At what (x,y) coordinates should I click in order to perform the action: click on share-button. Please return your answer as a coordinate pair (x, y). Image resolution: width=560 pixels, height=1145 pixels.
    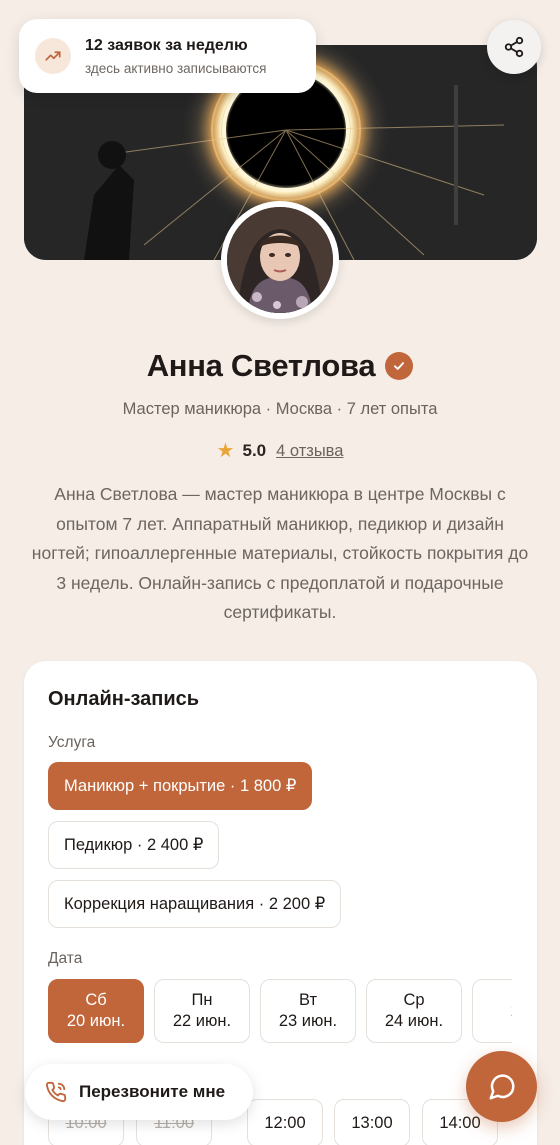
    Looking at the image, I should click on (514, 47).